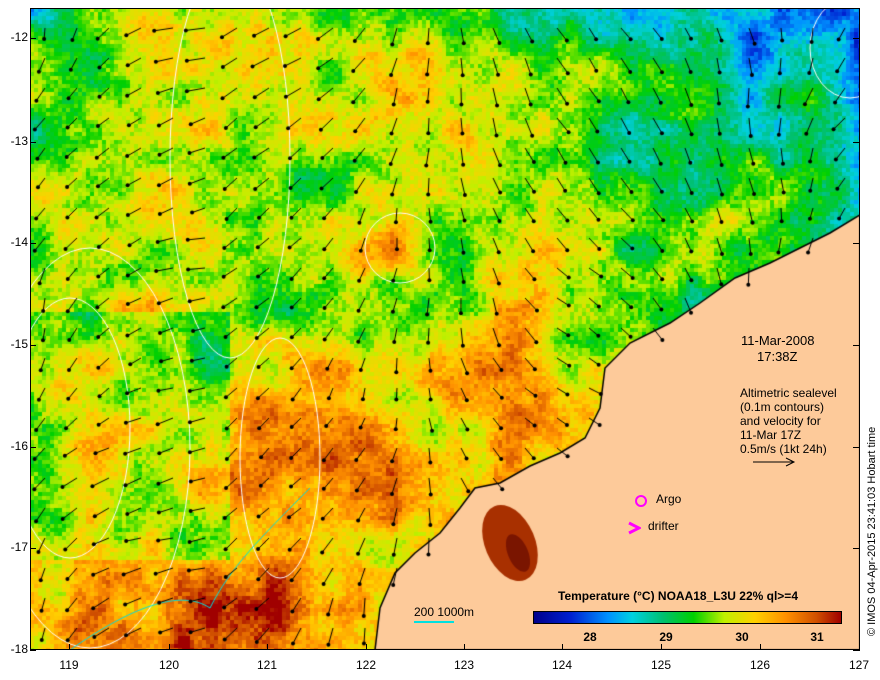  What do you see at coordinates (666, 637) in the screenshot?
I see `colorbar-tick: 29` at bounding box center [666, 637].